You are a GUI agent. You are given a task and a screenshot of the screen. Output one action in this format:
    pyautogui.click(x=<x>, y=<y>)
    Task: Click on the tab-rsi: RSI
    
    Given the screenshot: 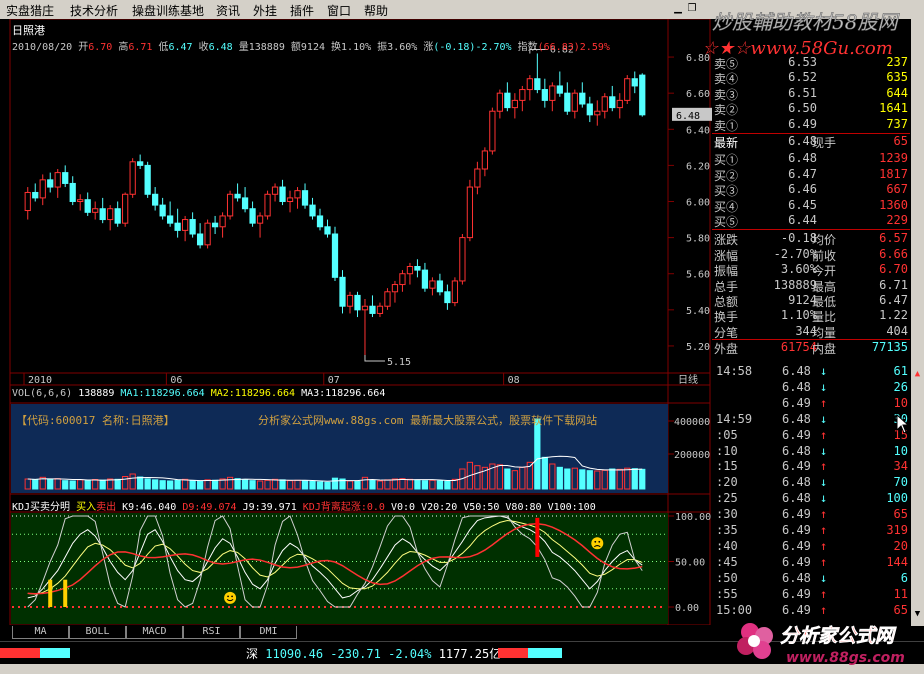 What is the action you would take?
    pyautogui.click(x=211, y=632)
    